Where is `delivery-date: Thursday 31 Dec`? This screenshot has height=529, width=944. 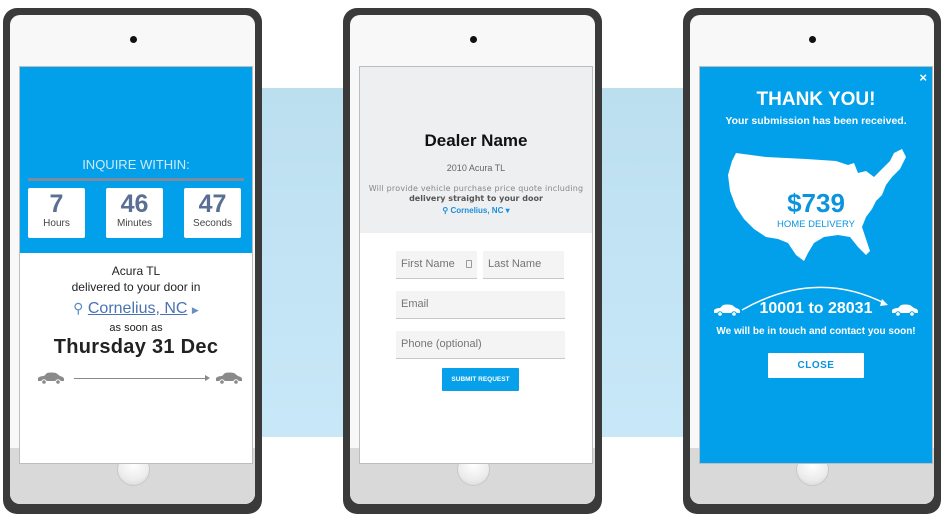
delivery-date: Thursday 31 Dec is located at coordinates (136, 347).